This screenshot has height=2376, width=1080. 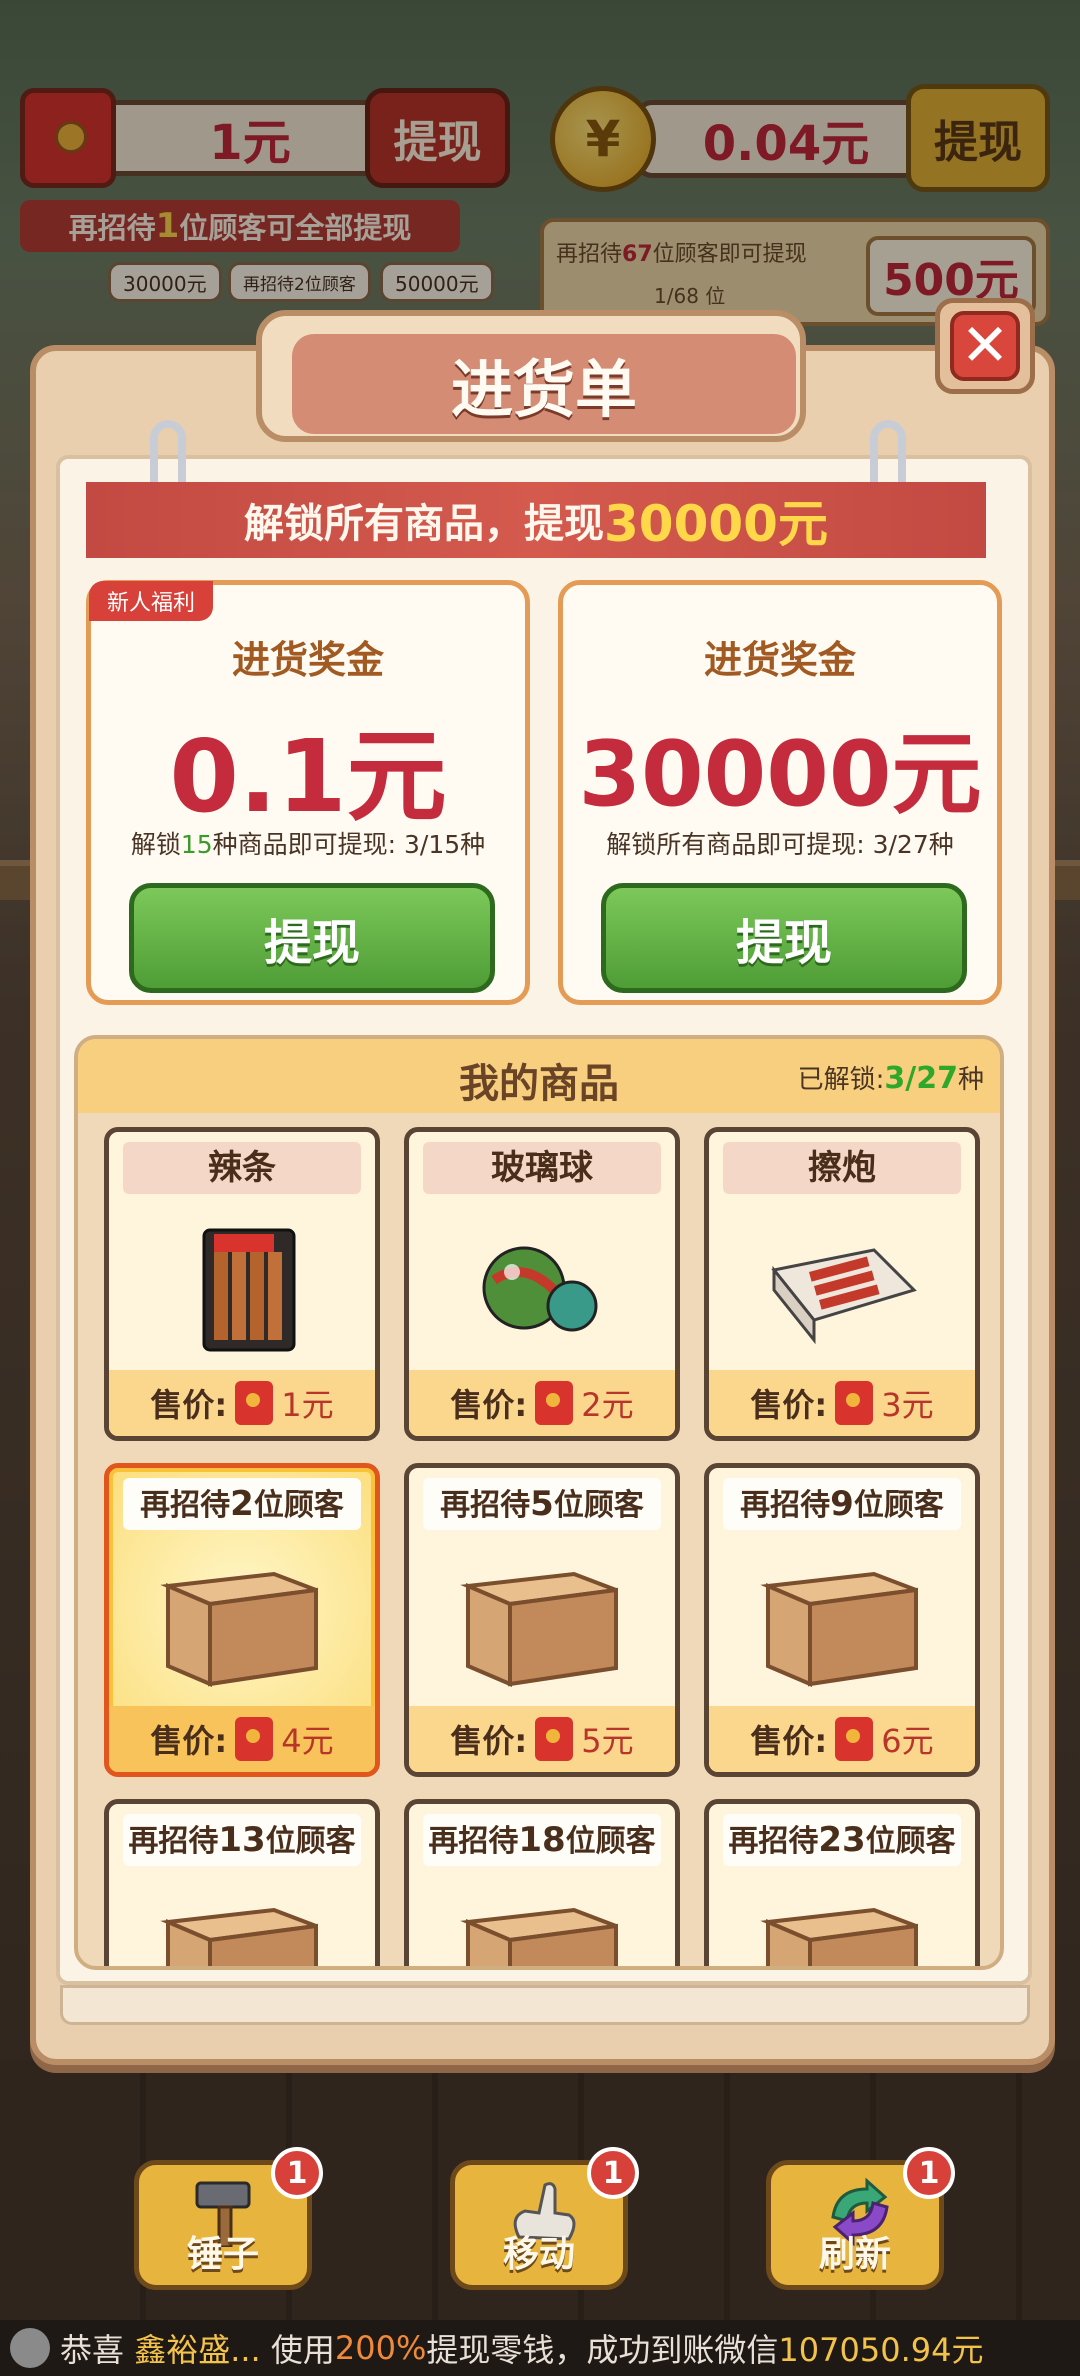 What do you see at coordinates (536, 520) in the screenshot?
I see `unlock-all-banner: 解锁所有商品，提现 30000元` at bounding box center [536, 520].